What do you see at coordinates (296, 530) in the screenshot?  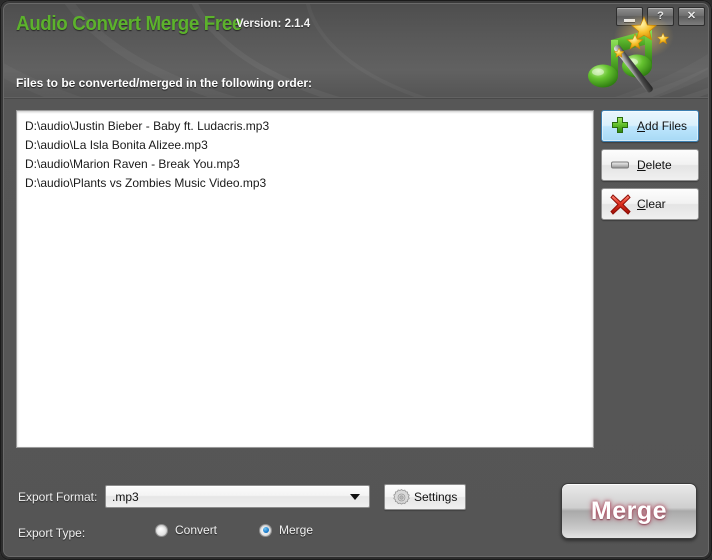 I see `radio-merge-label: Merge` at bounding box center [296, 530].